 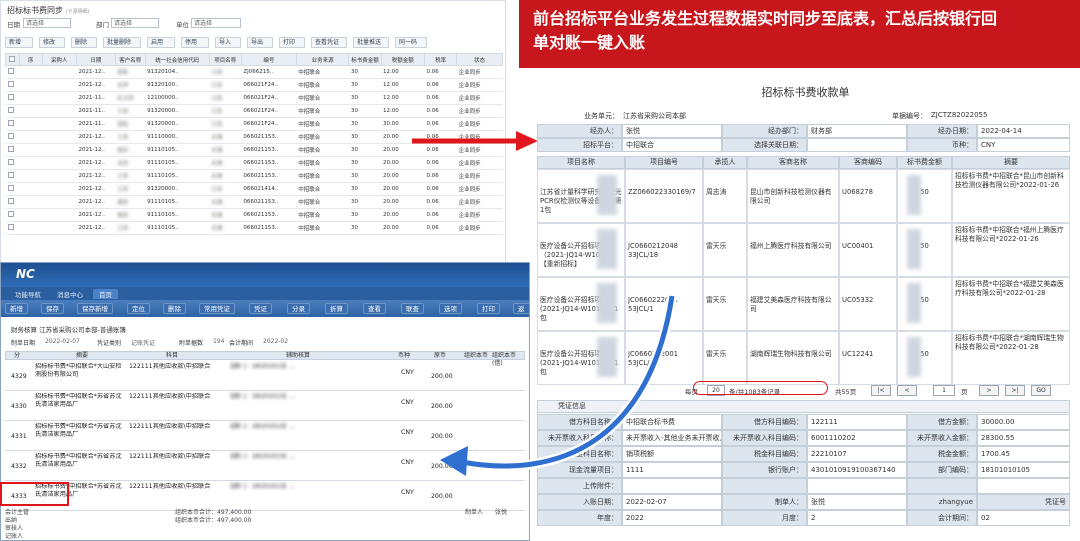 What do you see at coordinates (857, 454) in the screenshot?
I see `voucher-field: 22210107` at bounding box center [857, 454].